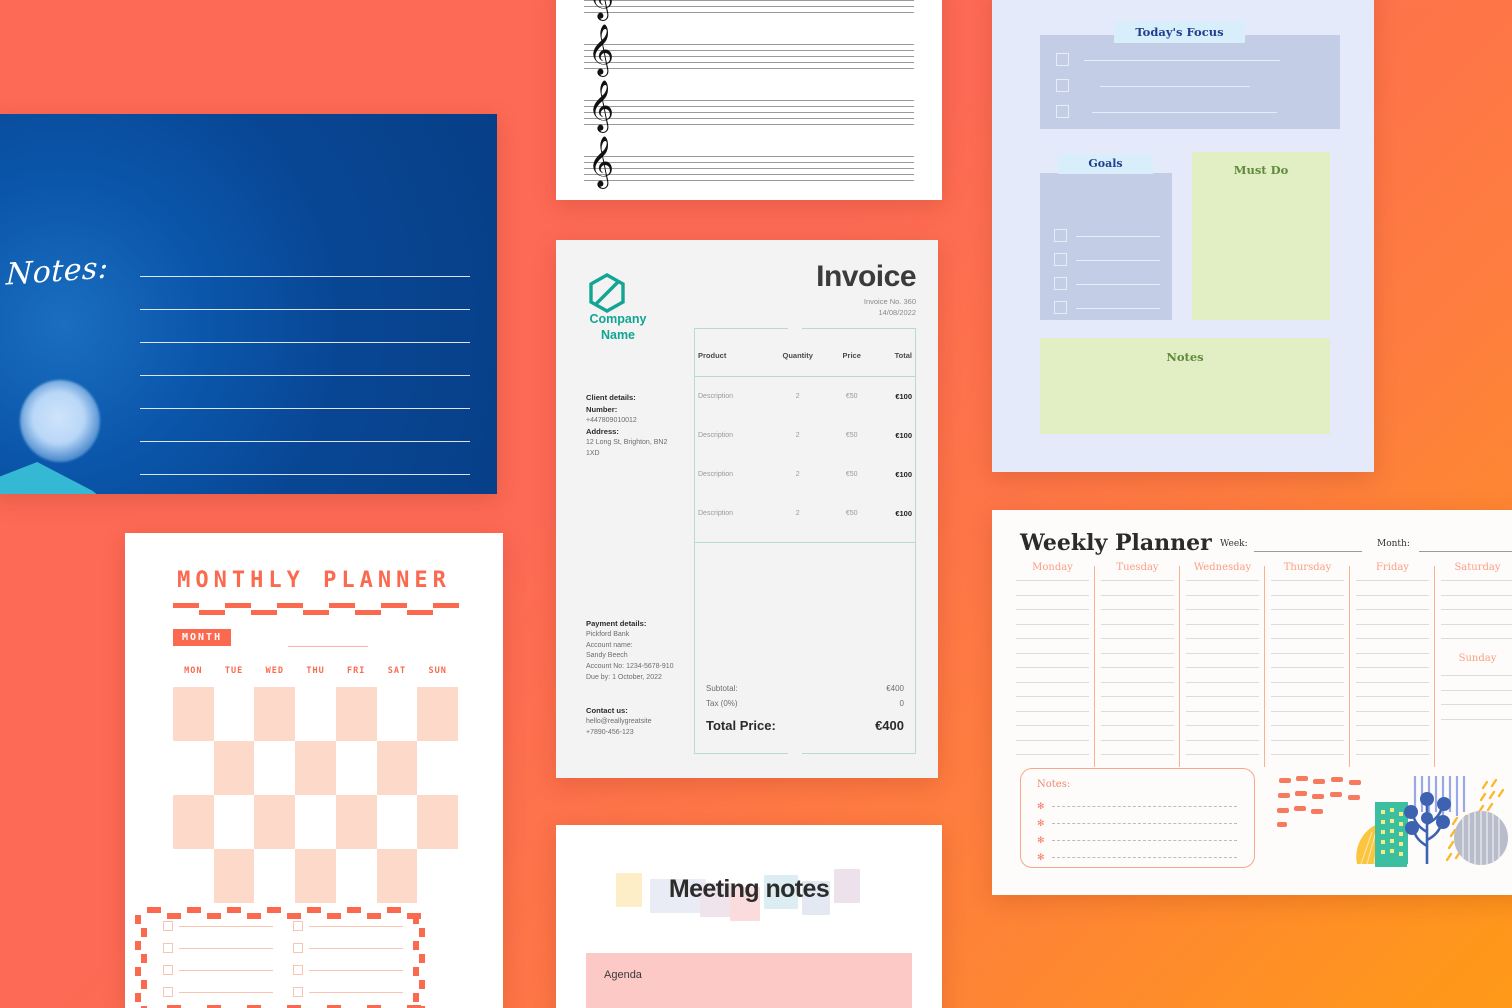 The image size is (1512, 1008). Describe the element at coordinates (1473, 664) in the screenshot. I see `day-column: Saturday Sunday` at that location.